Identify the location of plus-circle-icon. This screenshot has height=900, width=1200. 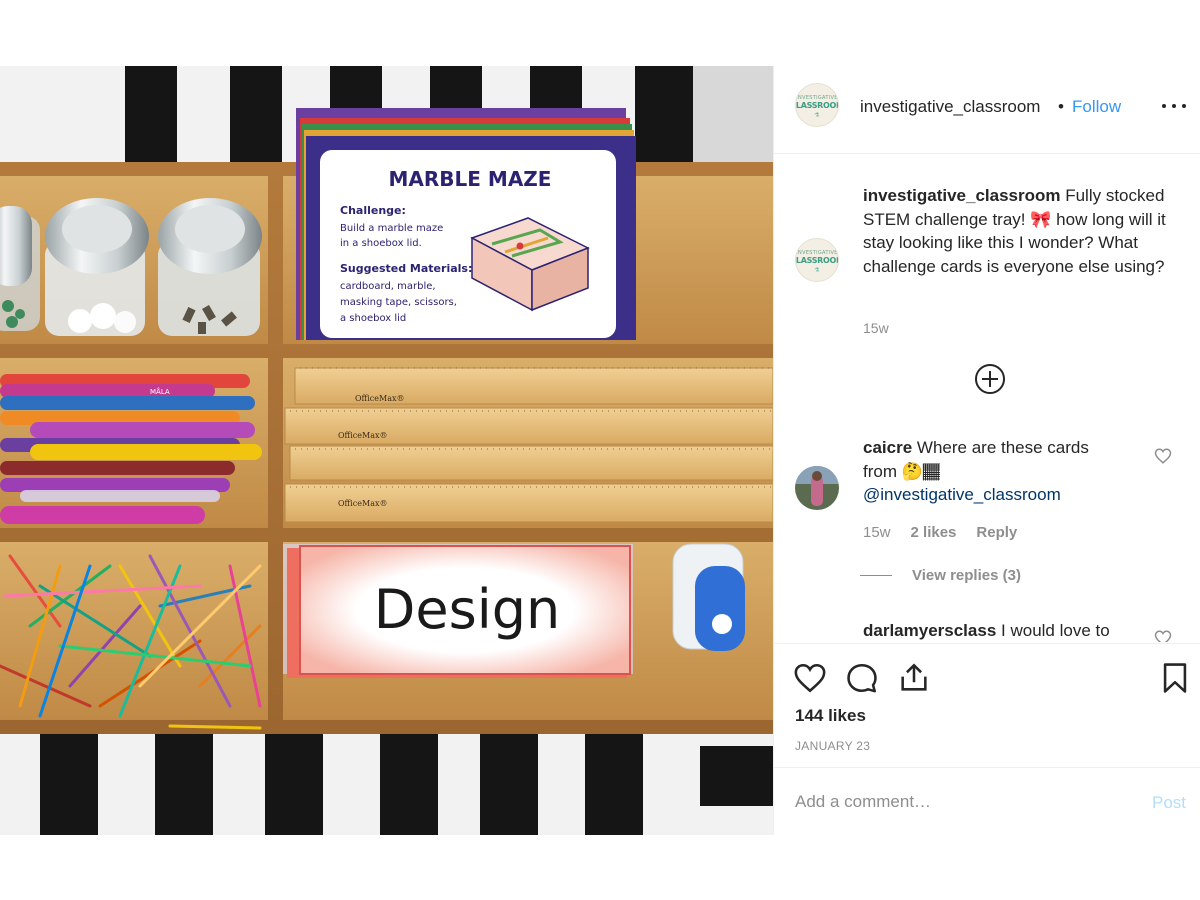
(990, 379).